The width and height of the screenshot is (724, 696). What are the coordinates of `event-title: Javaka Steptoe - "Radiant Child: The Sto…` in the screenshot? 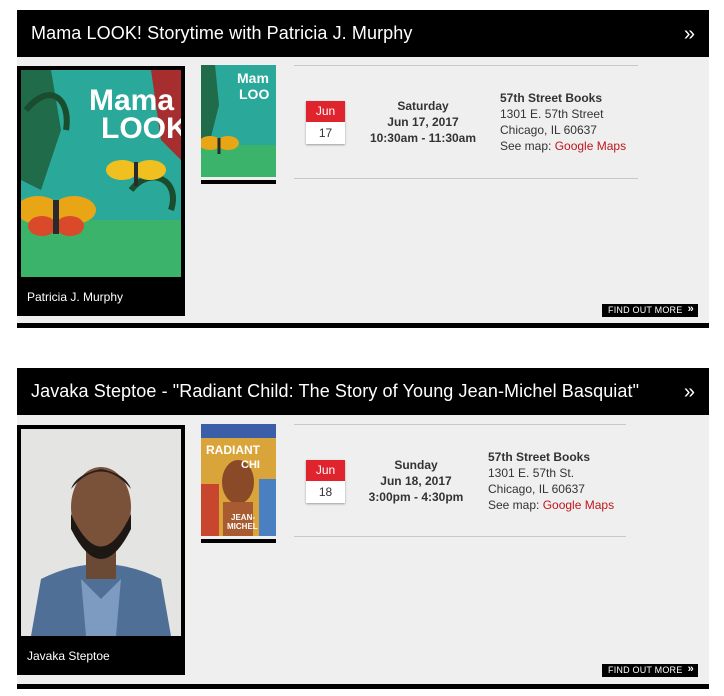 It's located at (335, 391).